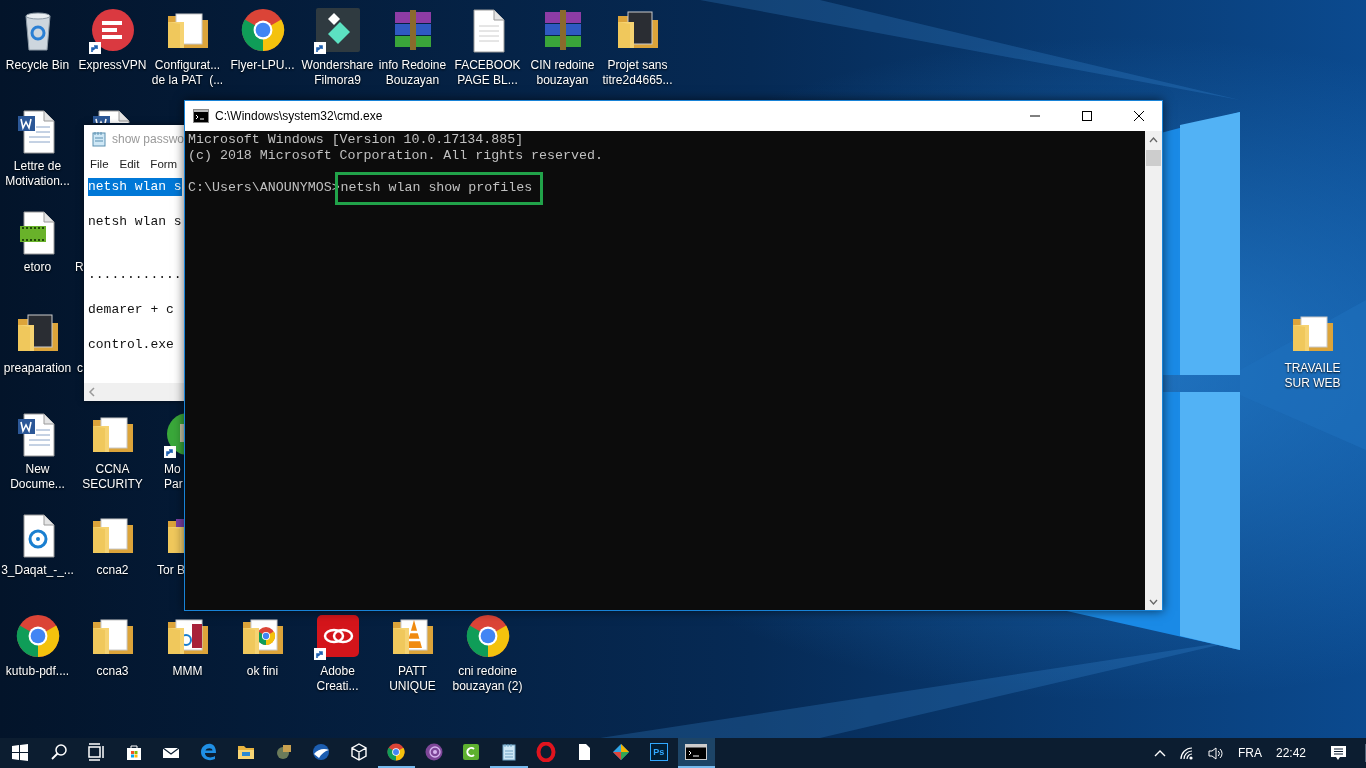  What do you see at coordinates (173, 477) in the screenshot?
I see `icon-label: Mo Par` at bounding box center [173, 477].